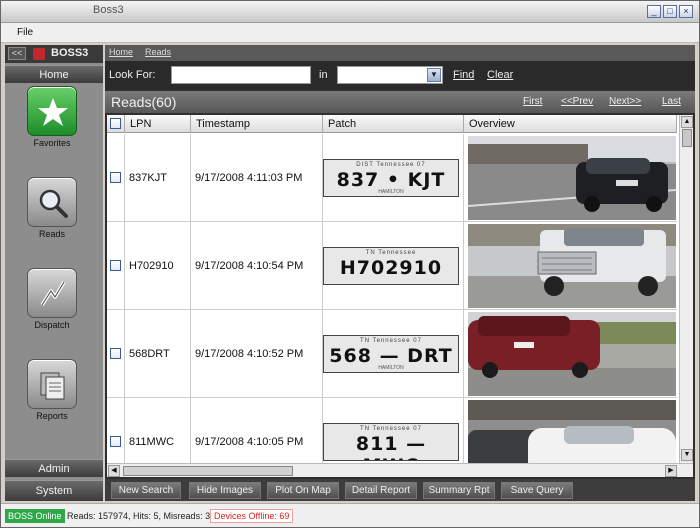 Image resolution: width=700 pixels, height=528 pixels. I want to click on sidebar-item-label: Favorites, so click(52, 143).